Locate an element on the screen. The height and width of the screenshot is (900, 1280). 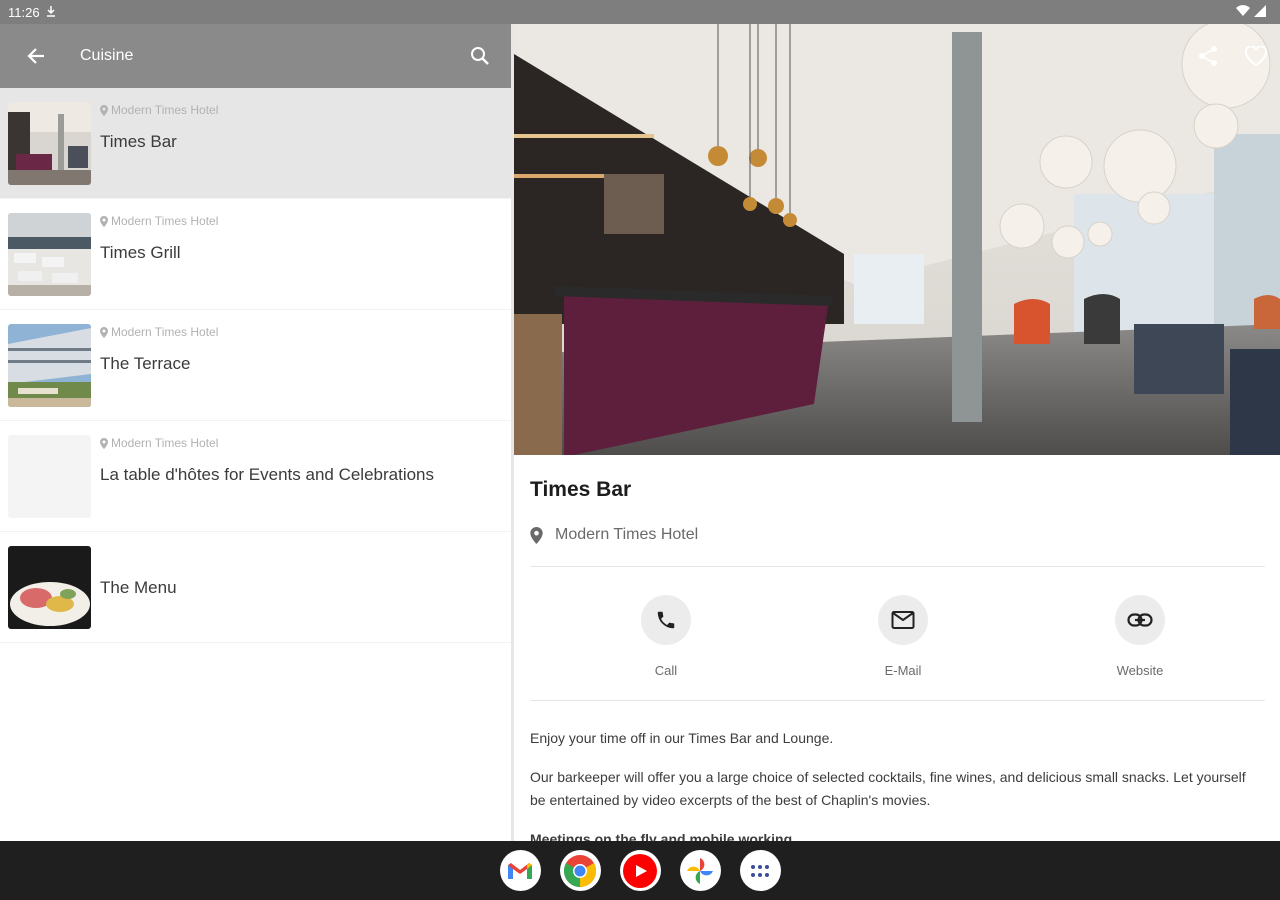
chrome-icon is located at coordinates (580, 870).